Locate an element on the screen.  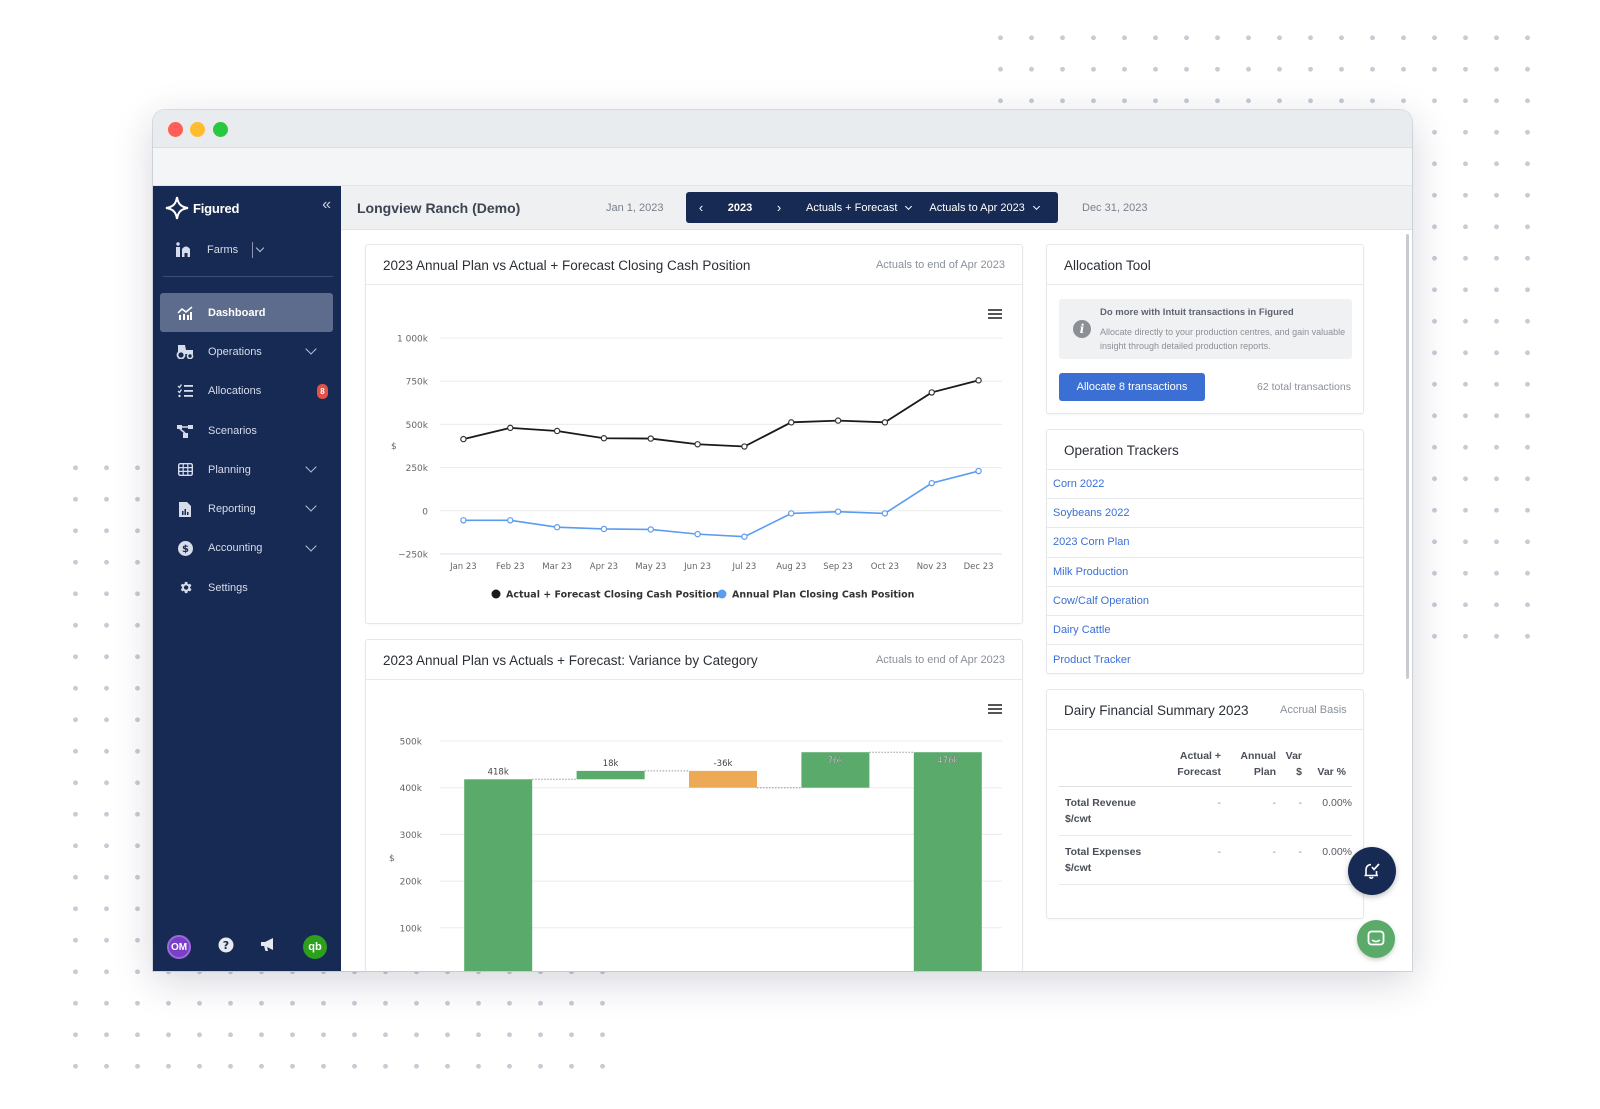
x-tick-label: Dec 23 is located at coordinates (979, 567).